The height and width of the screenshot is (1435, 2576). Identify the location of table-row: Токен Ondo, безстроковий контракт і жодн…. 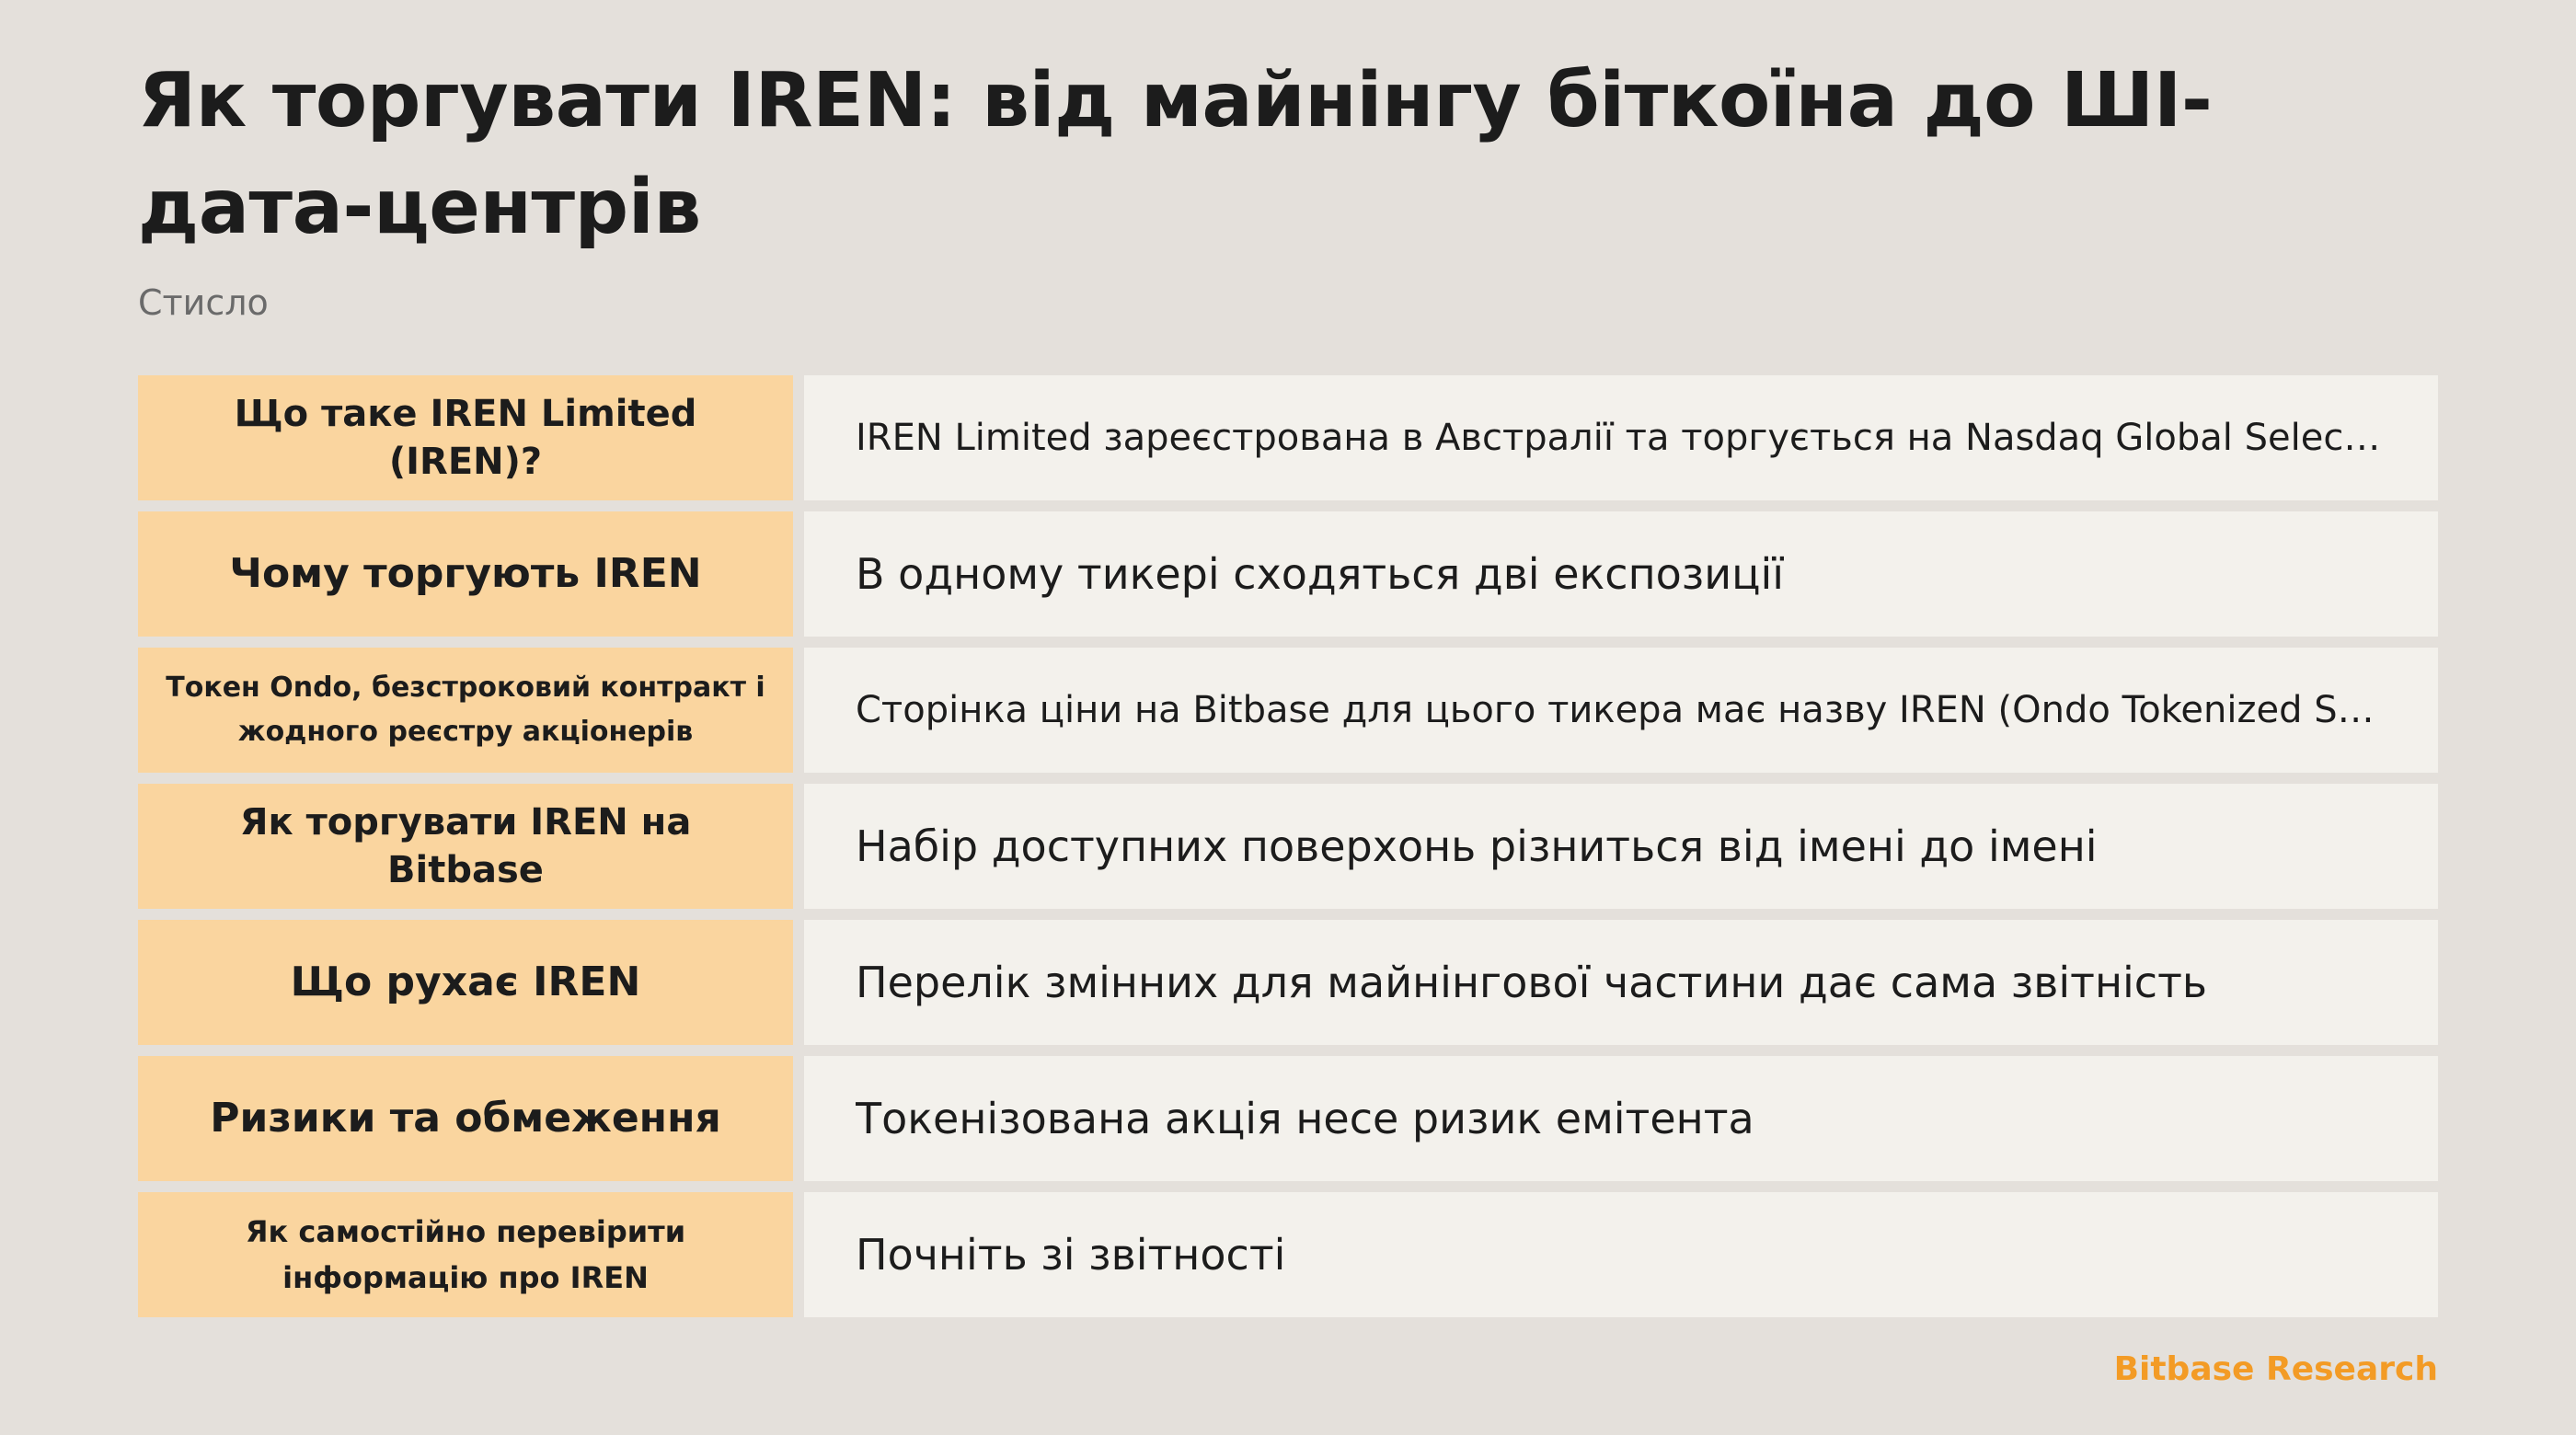
(1288, 710).